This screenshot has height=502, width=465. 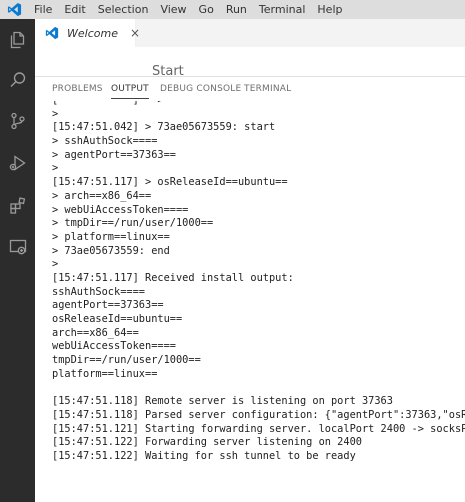 I want to click on menu-file: File, so click(x=43, y=9).